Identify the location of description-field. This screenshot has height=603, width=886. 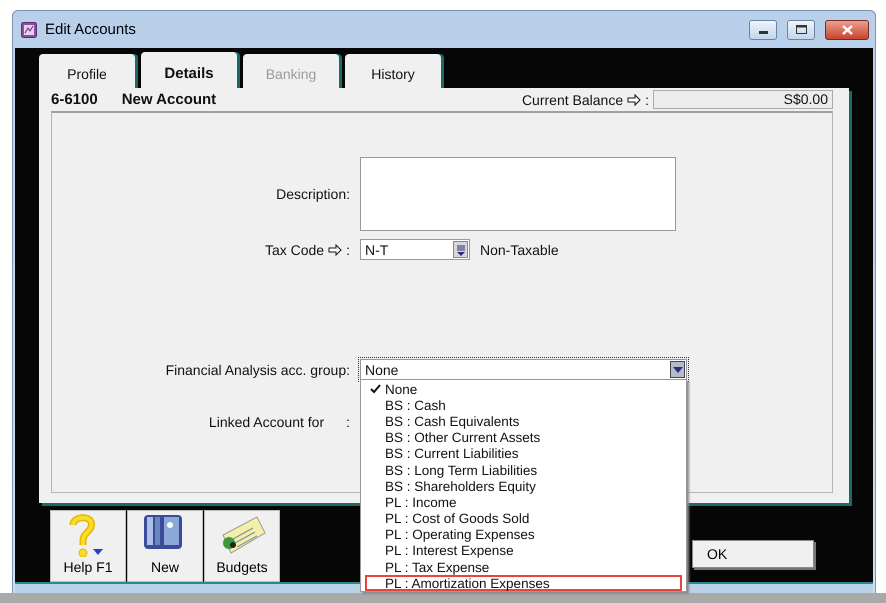
(518, 194).